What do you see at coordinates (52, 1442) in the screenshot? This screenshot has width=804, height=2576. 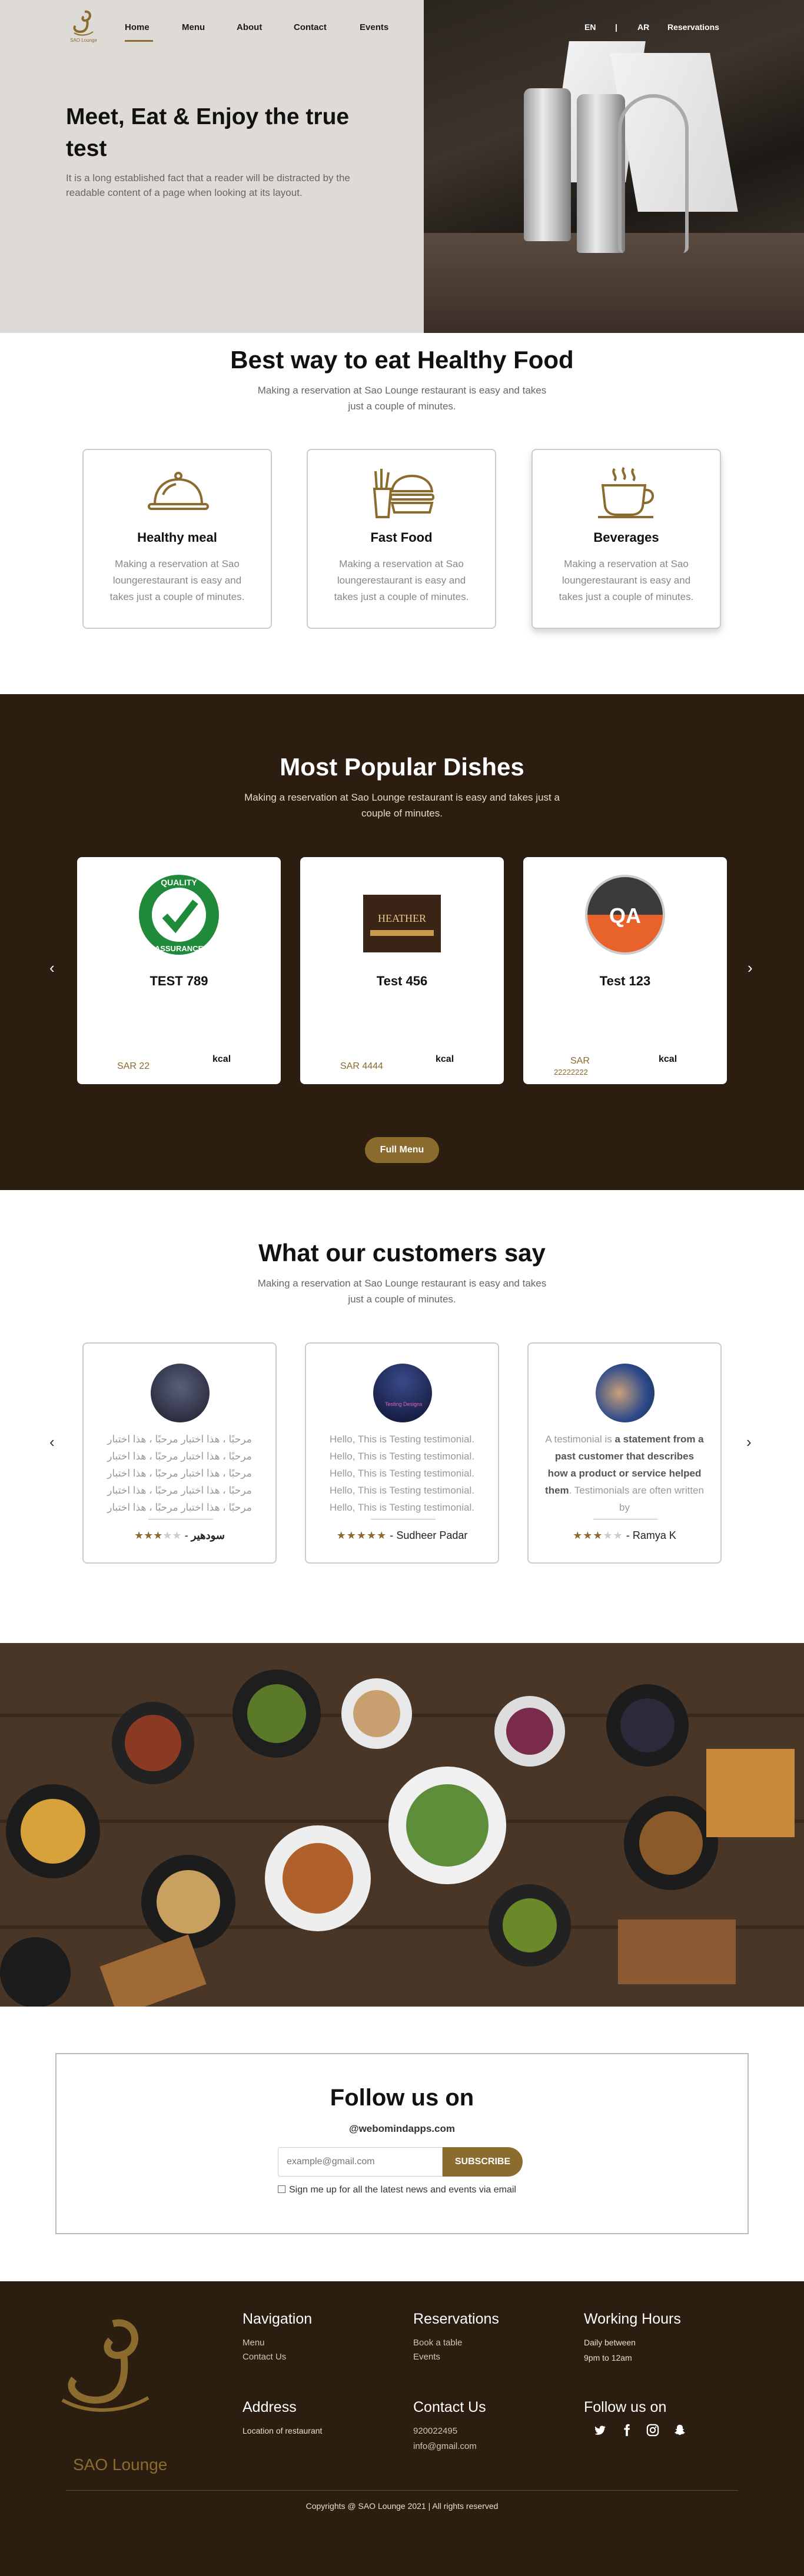 I see `testimonials-prev-arrow: ‹` at bounding box center [52, 1442].